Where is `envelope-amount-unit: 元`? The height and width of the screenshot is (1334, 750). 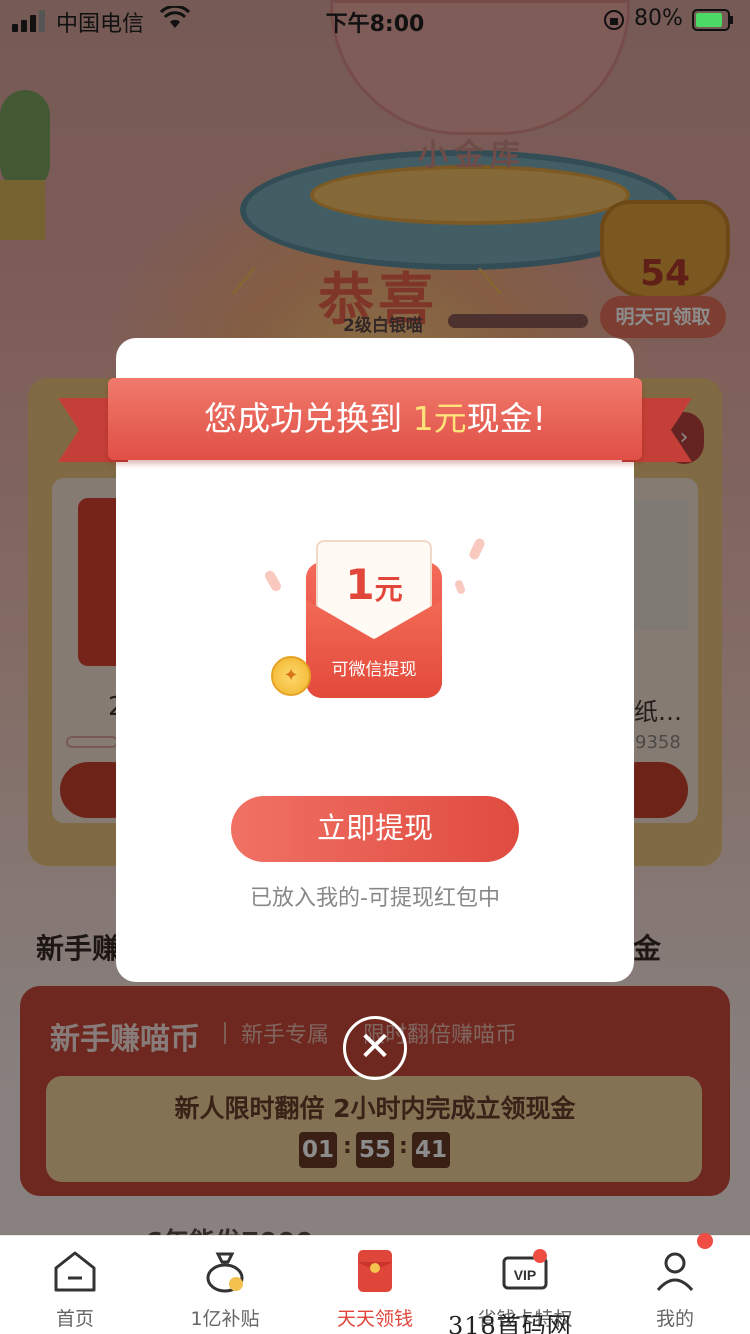 envelope-amount-unit: 元 is located at coordinates (388, 589).